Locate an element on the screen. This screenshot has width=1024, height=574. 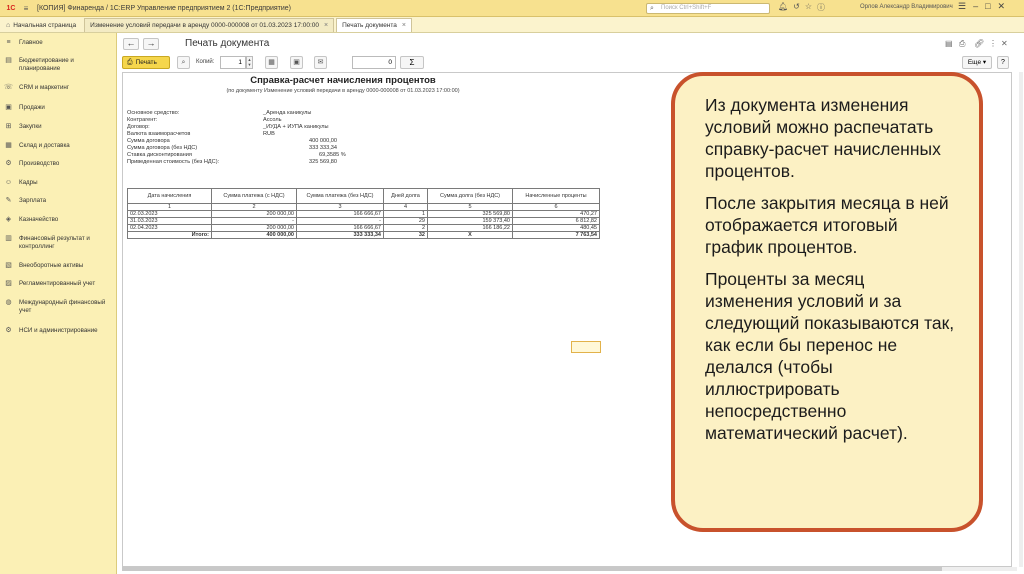
info-icon: ⓘ is located at coordinates (821, 7).